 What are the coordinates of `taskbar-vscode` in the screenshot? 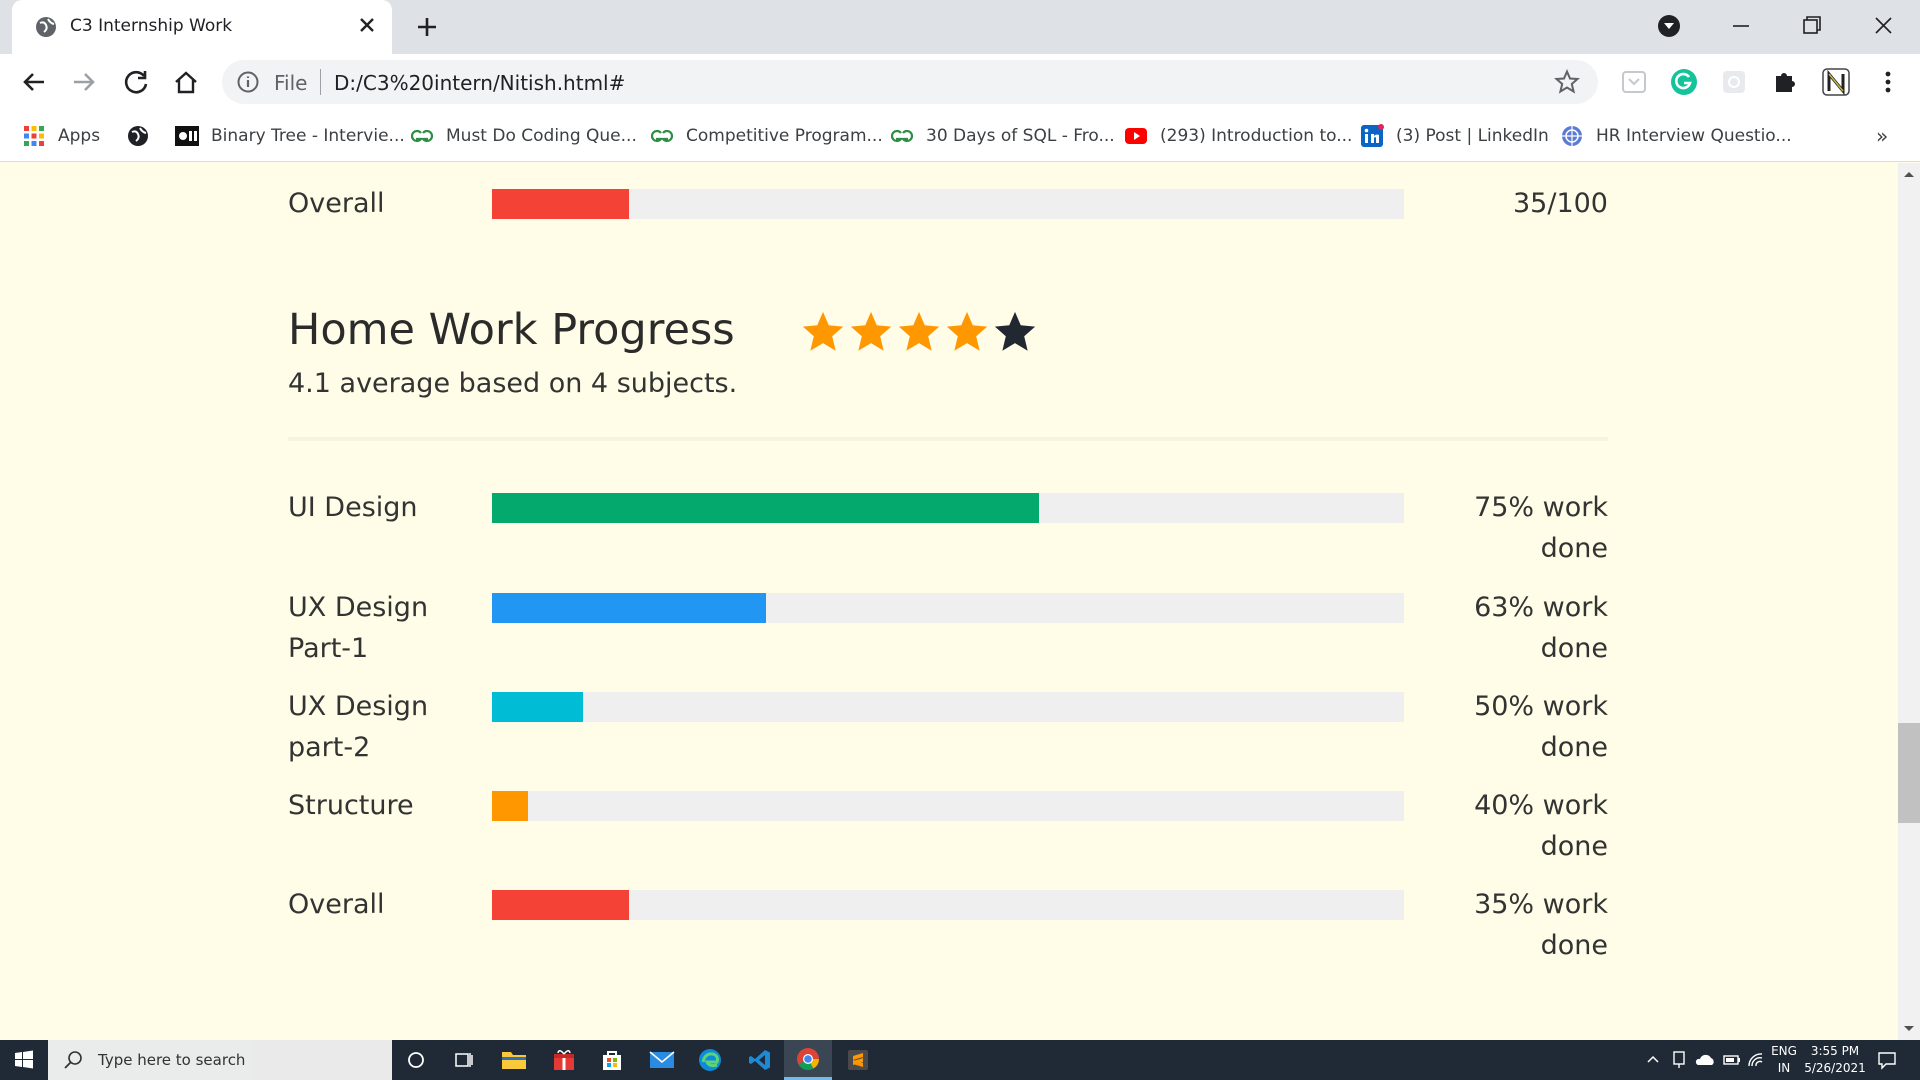 It's located at (760, 1060).